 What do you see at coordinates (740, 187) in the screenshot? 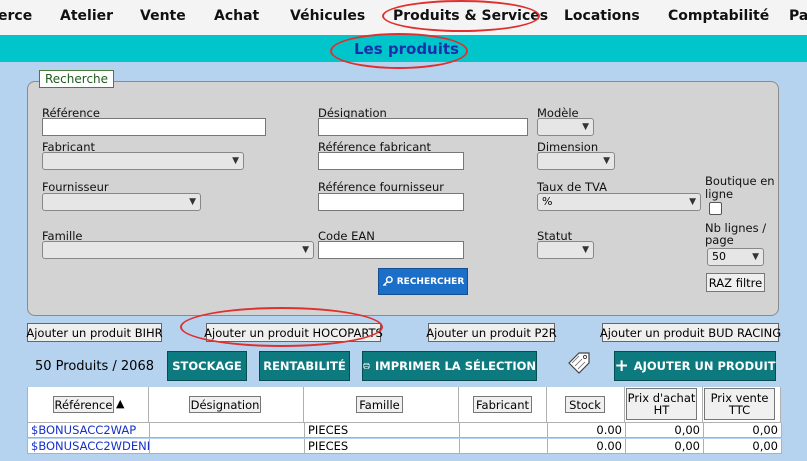
I see `label-boutique-en-ligne: Boutique en ligne` at bounding box center [740, 187].